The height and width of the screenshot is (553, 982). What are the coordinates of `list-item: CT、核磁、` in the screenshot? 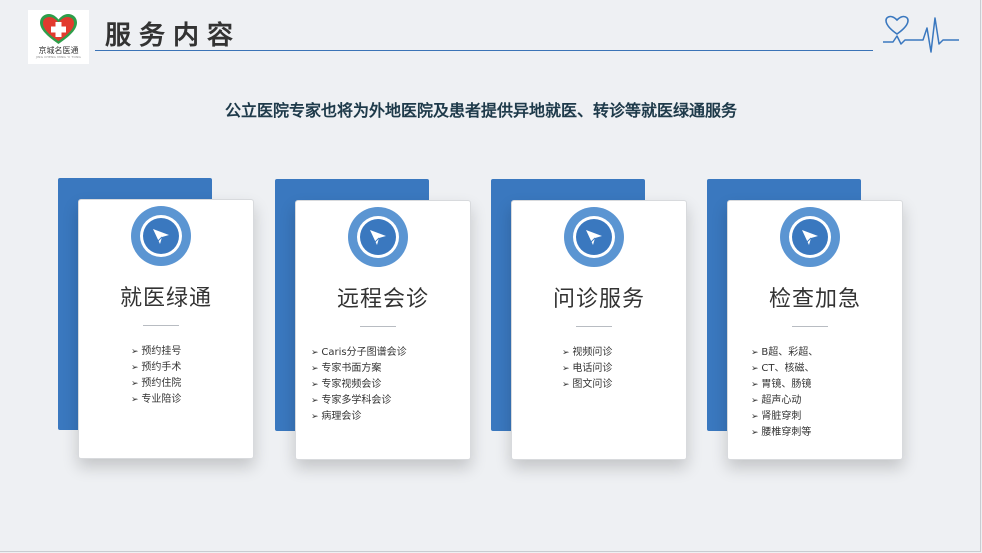 It's located at (784, 369).